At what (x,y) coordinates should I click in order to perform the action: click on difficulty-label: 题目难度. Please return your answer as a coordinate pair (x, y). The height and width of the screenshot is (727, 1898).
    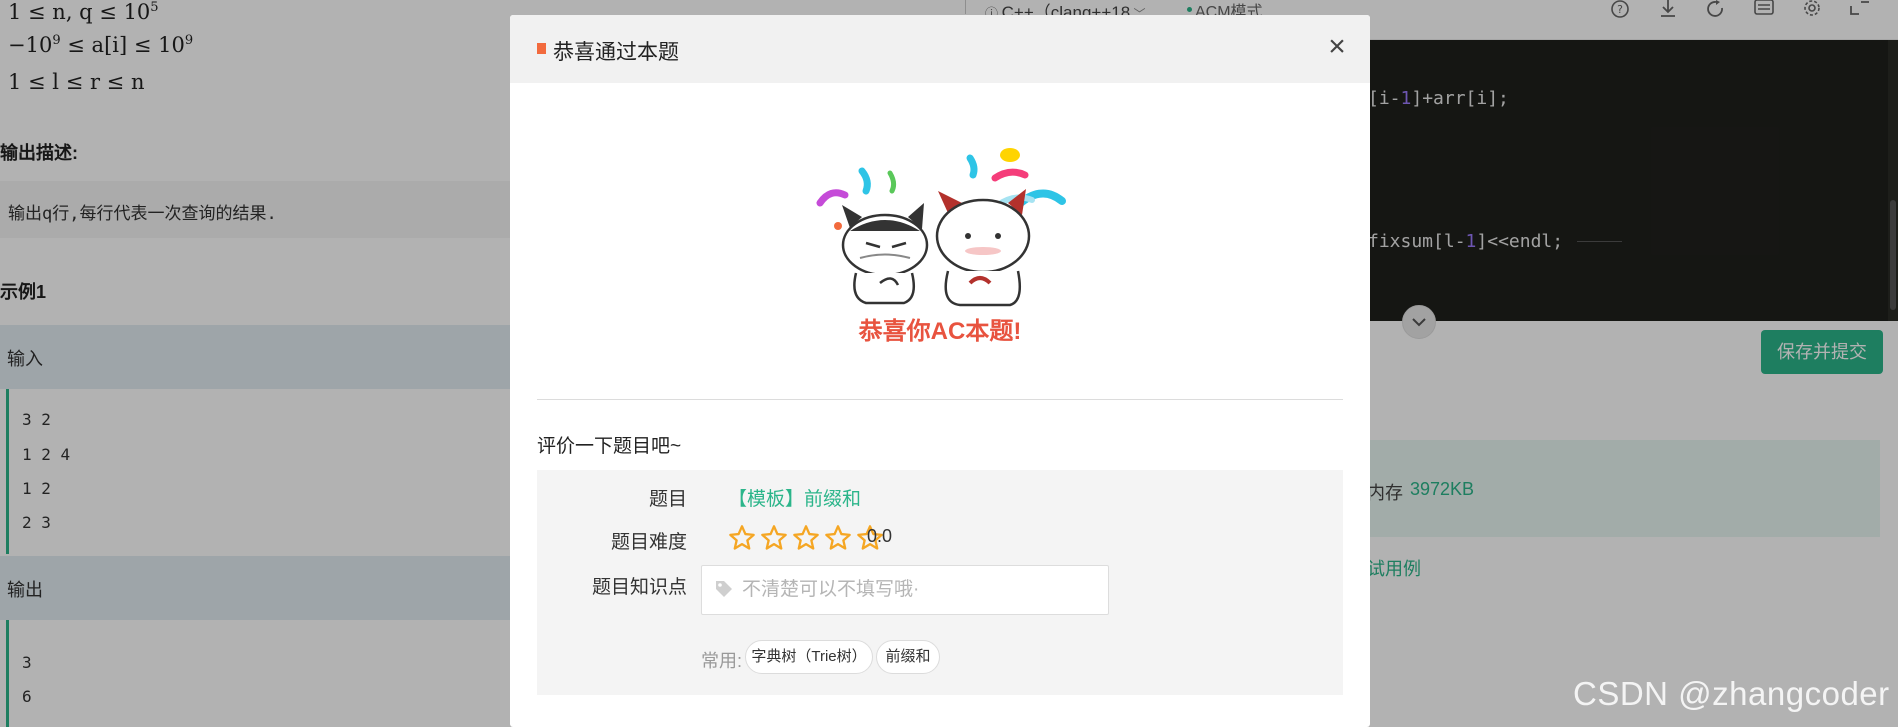
    Looking at the image, I should click on (648, 542).